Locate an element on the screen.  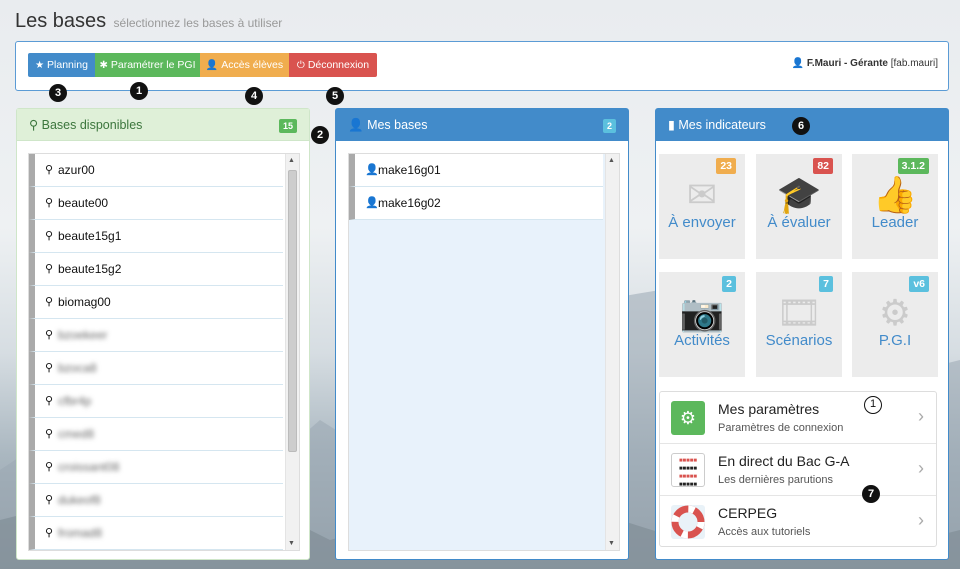
indicator-badge: 7 is located at coordinates (826, 284).